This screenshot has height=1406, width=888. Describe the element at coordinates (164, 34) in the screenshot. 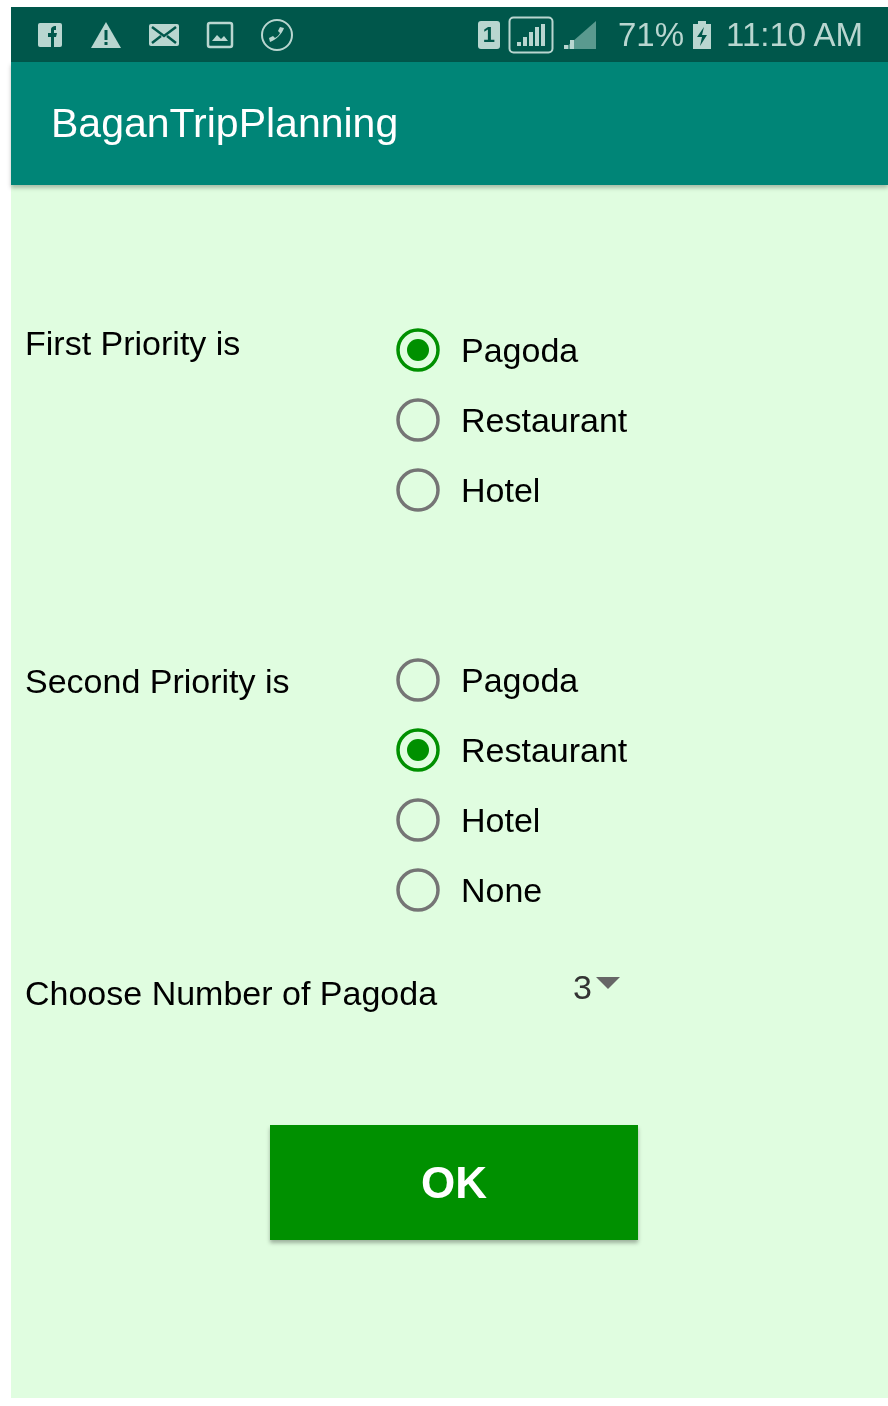

I see `mail-icon` at that location.